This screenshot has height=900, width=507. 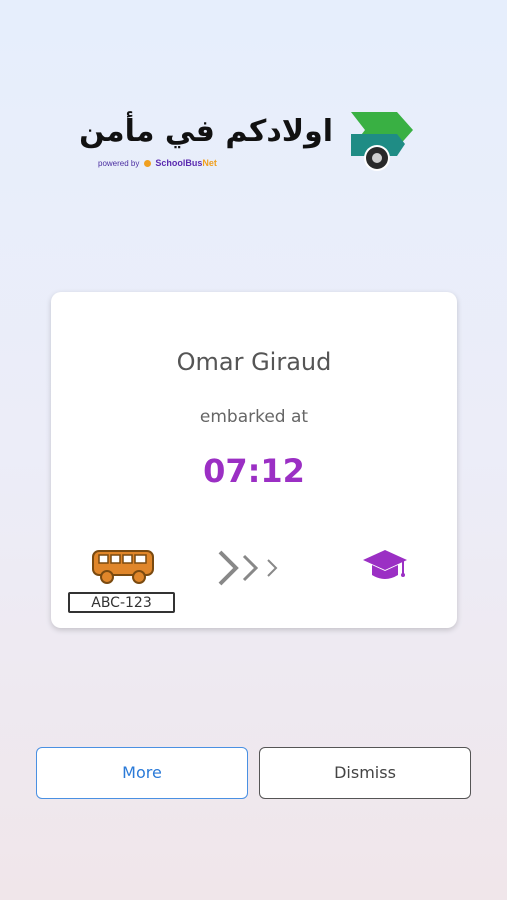 I want to click on brand-name-school: SchoolBus, so click(x=179, y=163).